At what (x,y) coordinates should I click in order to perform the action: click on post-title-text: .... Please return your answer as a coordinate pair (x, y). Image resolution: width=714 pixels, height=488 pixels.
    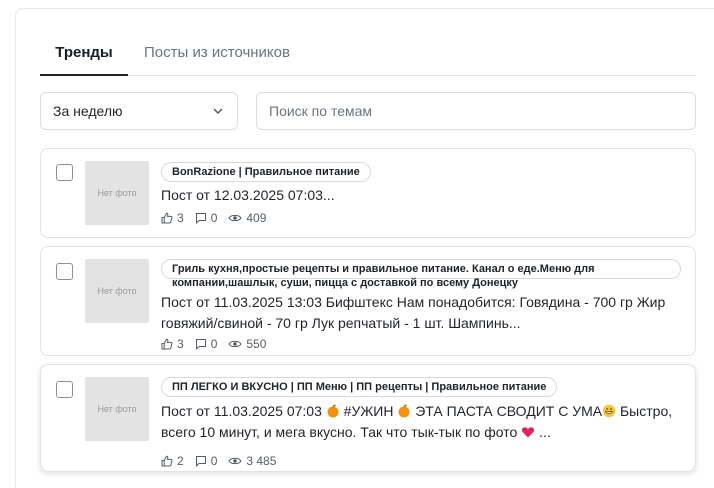
    Looking at the image, I should click on (543, 432).